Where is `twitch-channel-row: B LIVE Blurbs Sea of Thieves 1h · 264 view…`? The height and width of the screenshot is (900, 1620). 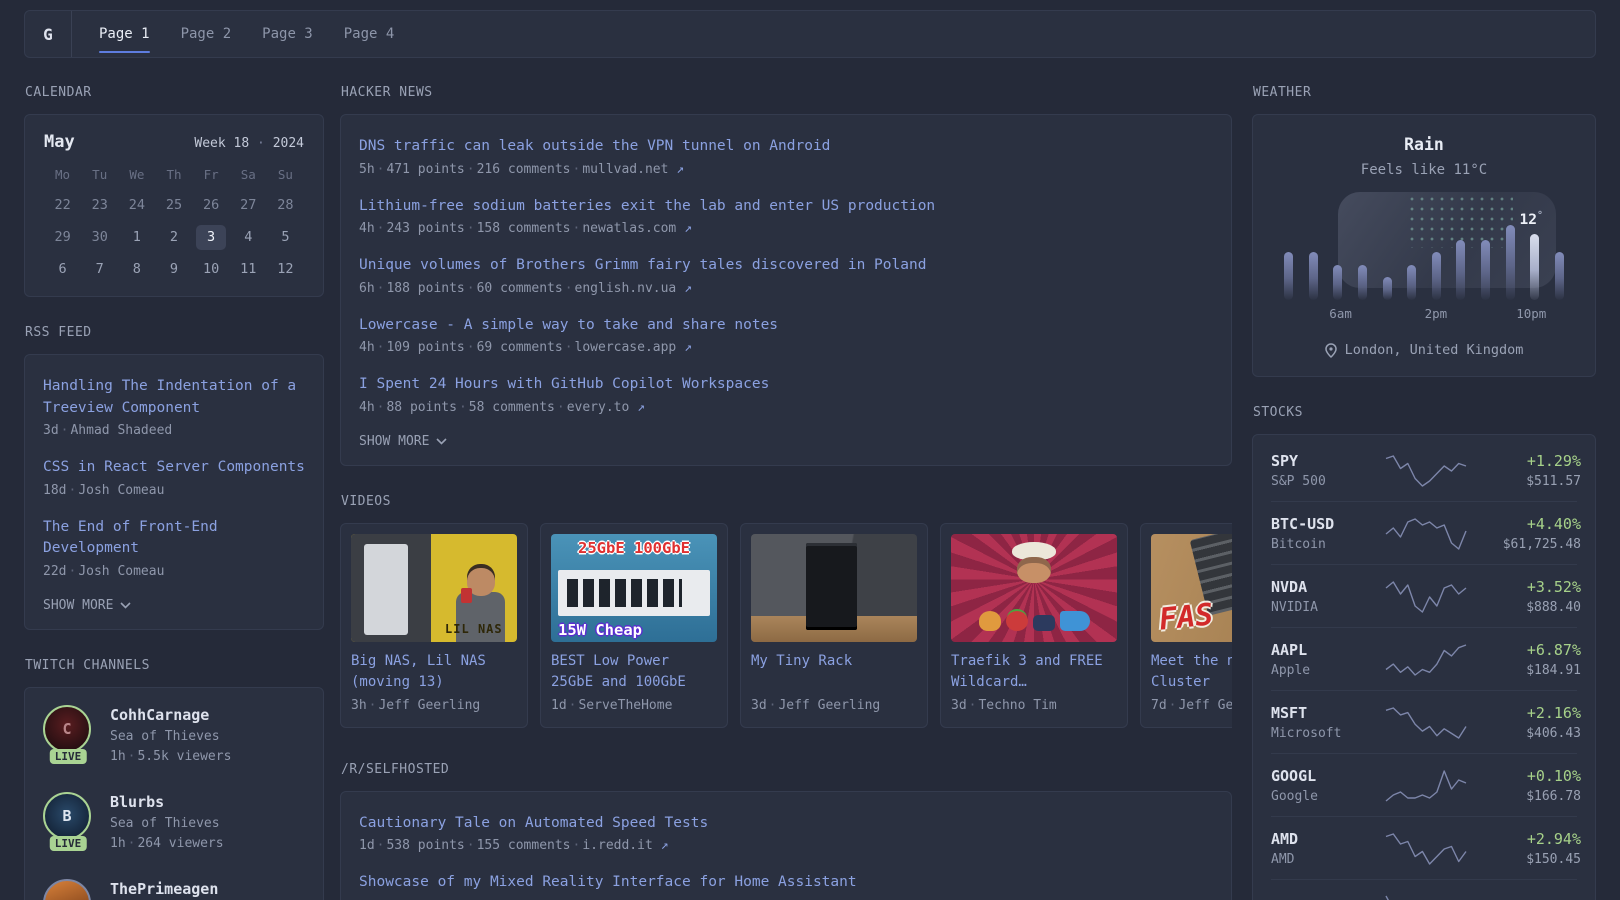
twitch-channel-row: B LIVE Blurbs Sea of Thieves 1h · 264 view… is located at coordinates (174, 821).